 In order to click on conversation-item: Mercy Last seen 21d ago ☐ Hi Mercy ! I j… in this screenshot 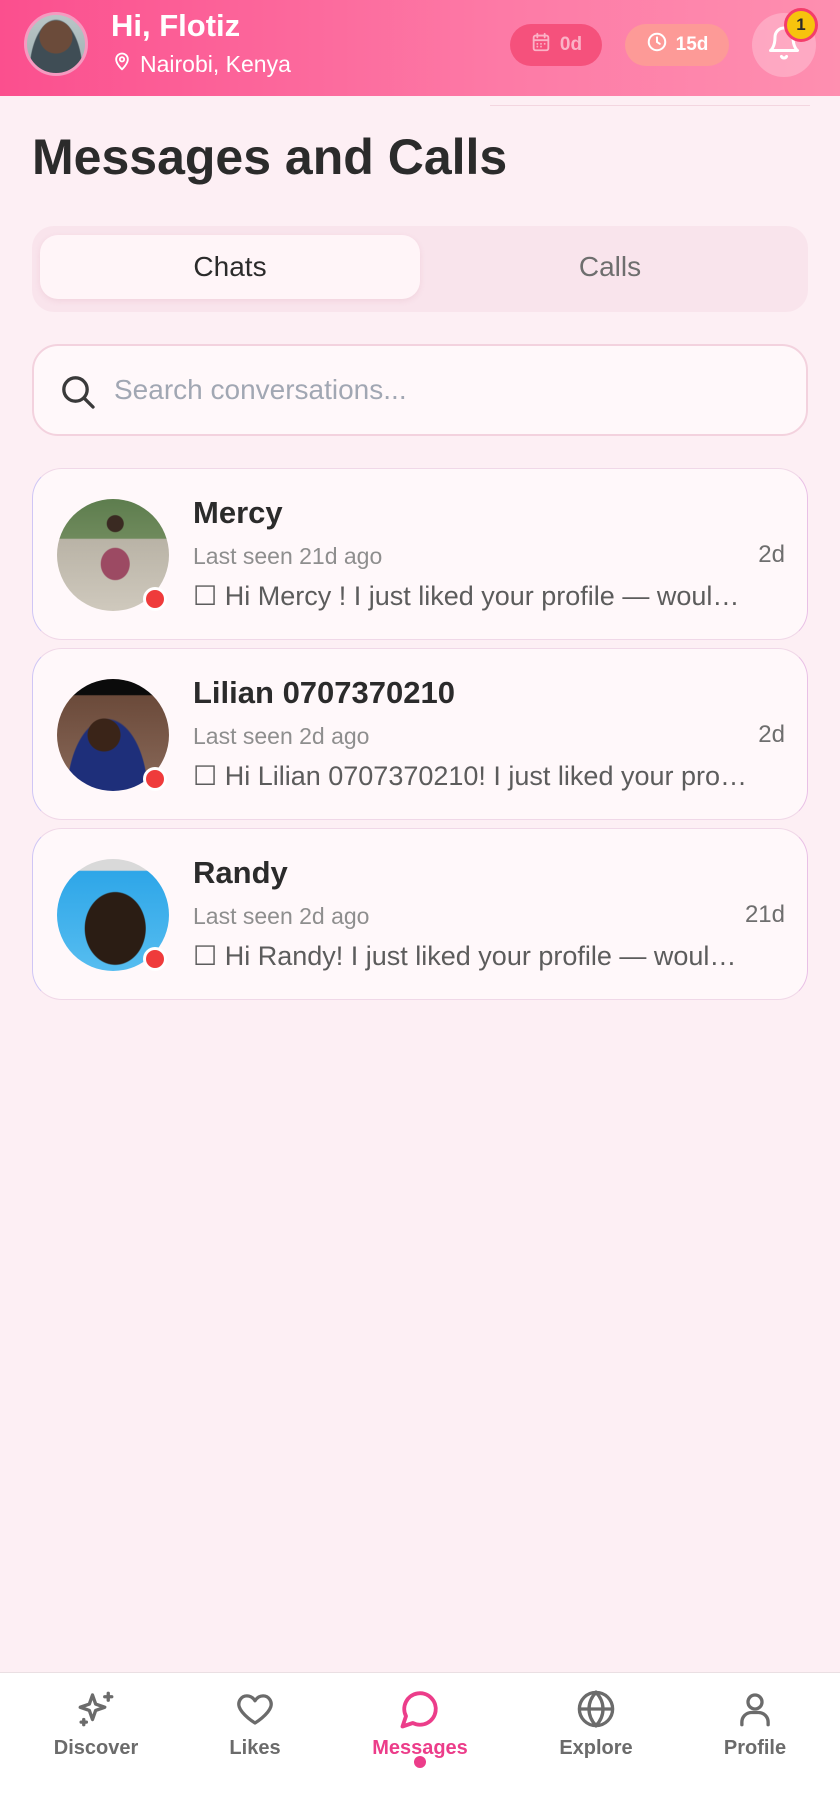, I will do `click(420, 554)`.